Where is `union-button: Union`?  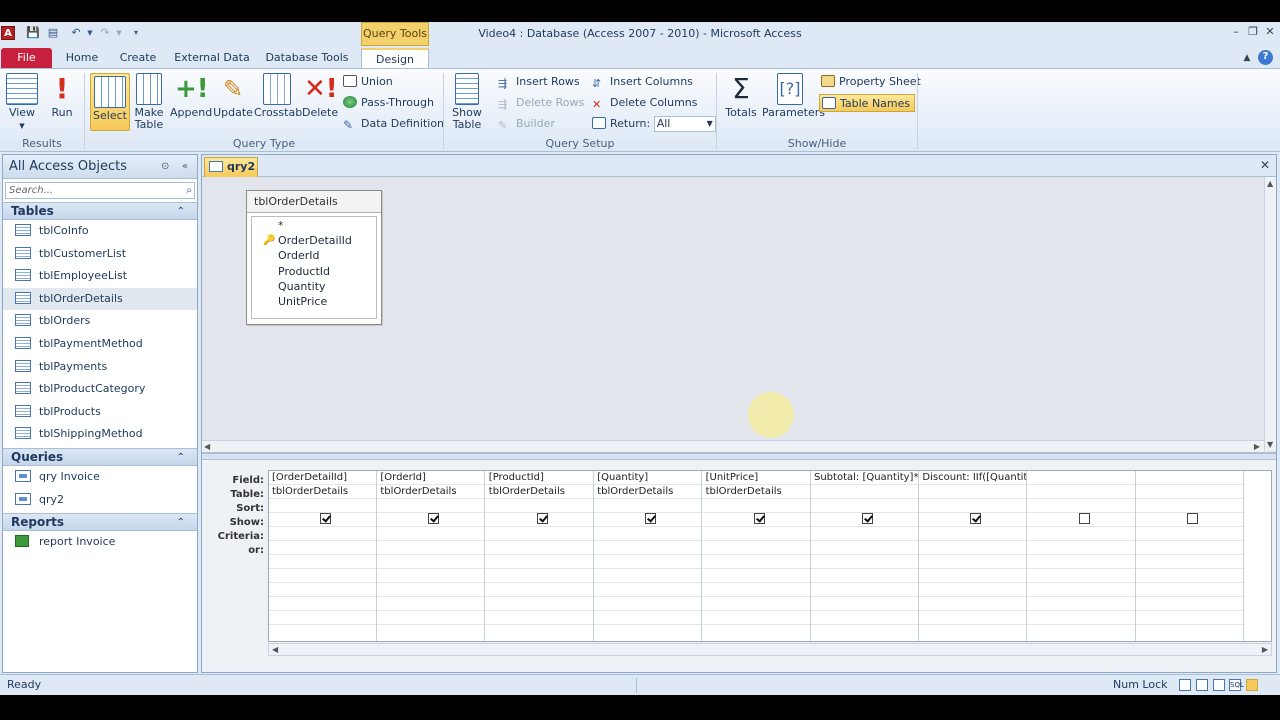 union-button: Union is located at coordinates (368, 82).